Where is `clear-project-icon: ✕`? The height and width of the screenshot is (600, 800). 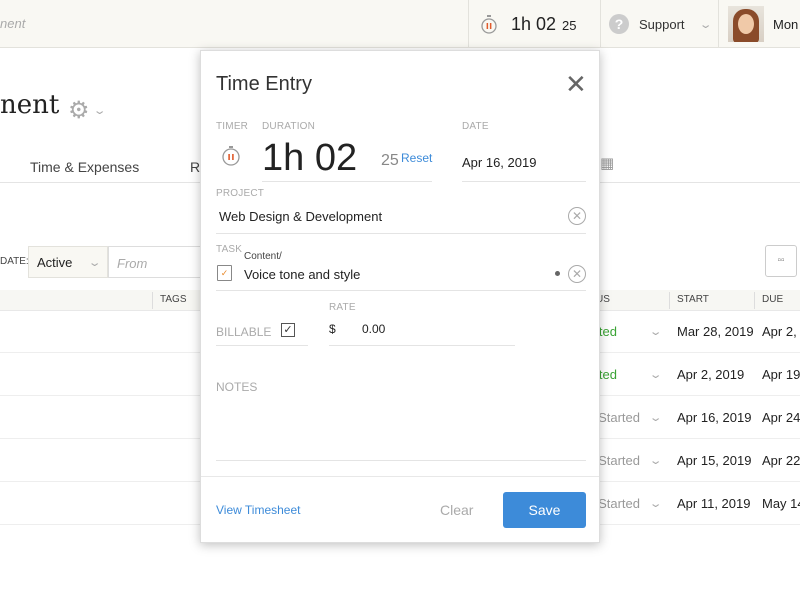
clear-project-icon: ✕ is located at coordinates (577, 216).